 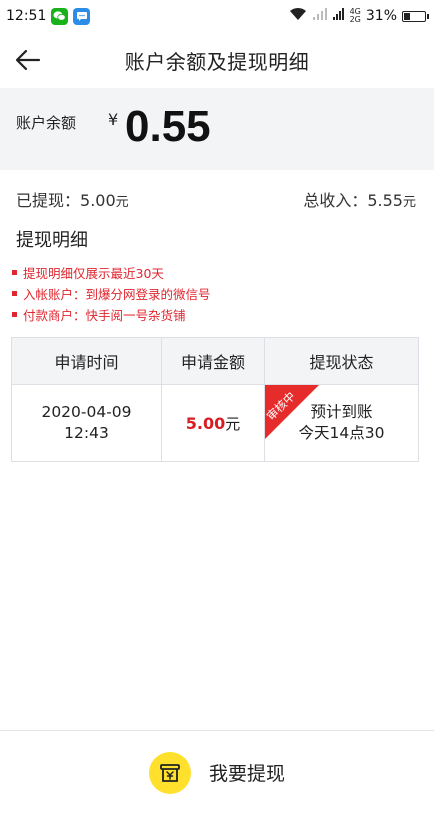 I want to click on note-item: 入帐账户：到爆分网登录的微信号, so click(x=111, y=293).